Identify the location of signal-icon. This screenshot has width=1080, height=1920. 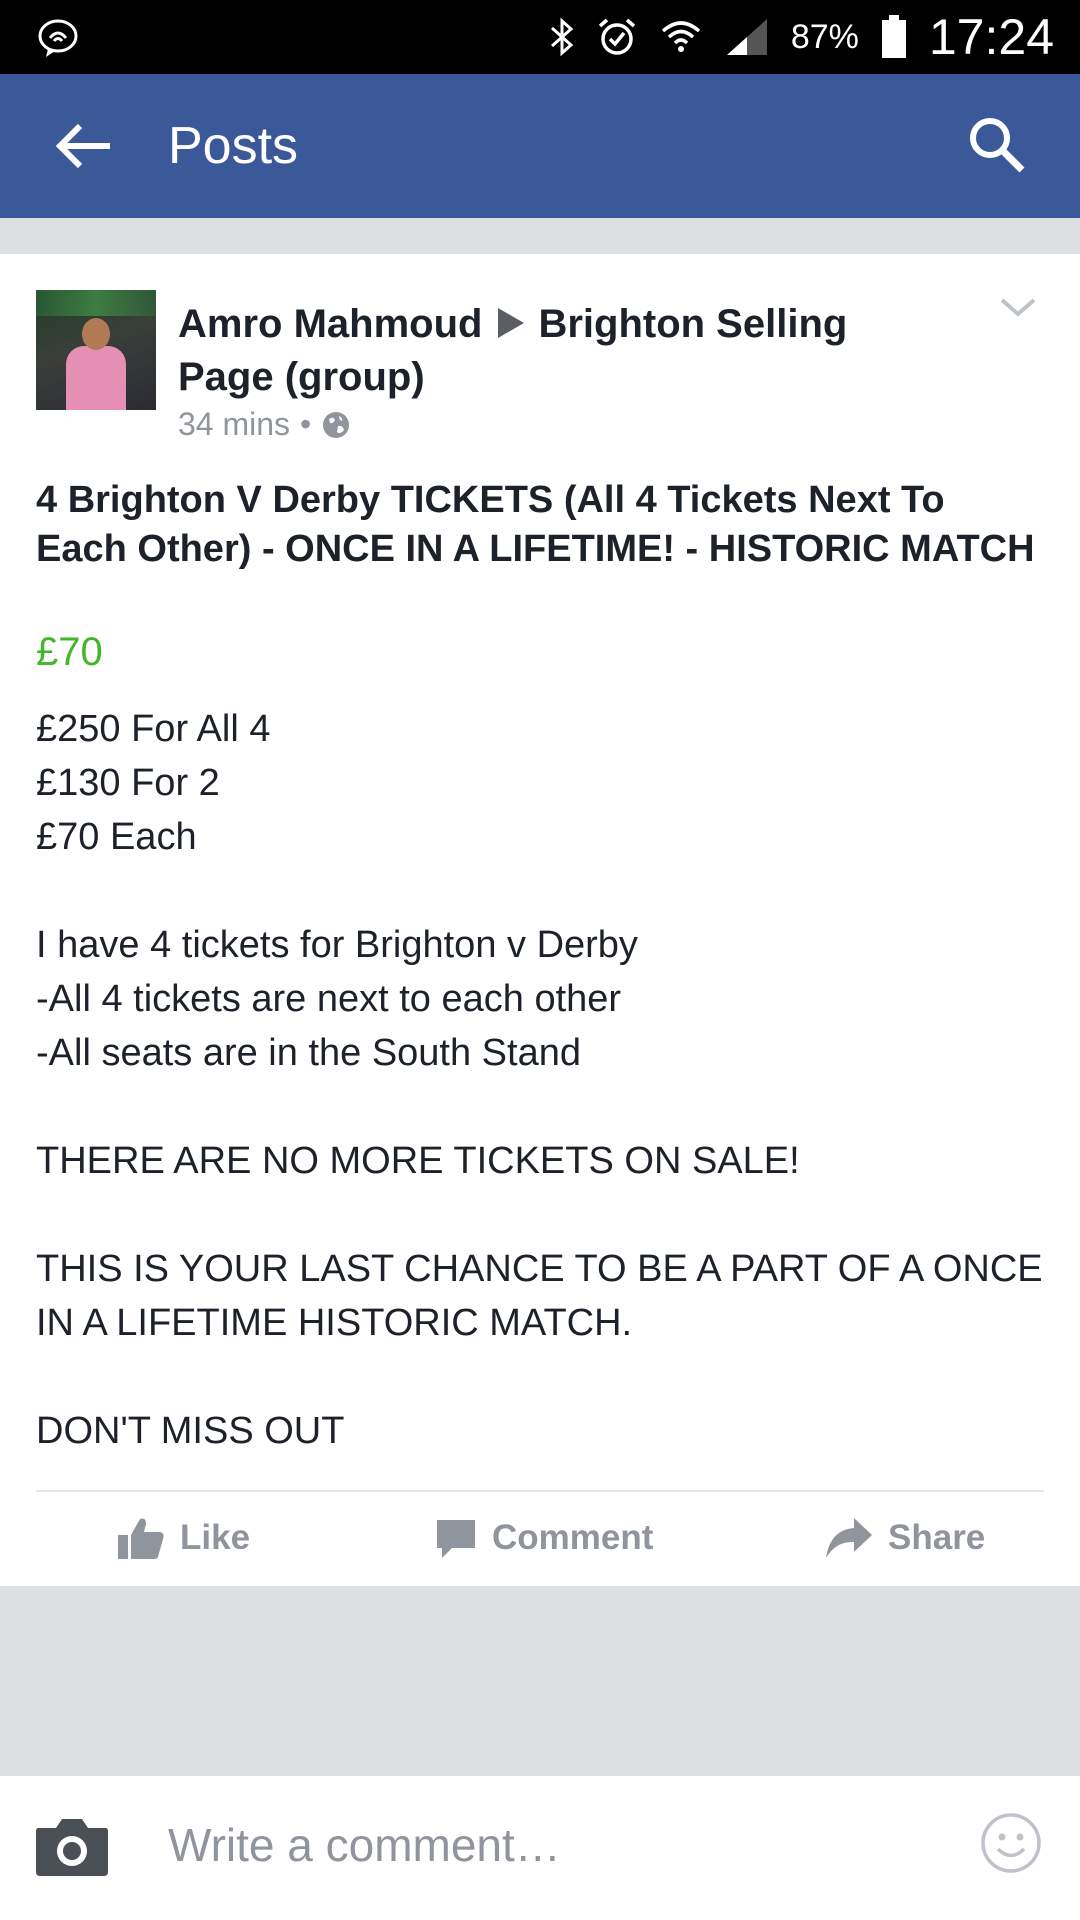
(746, 37).